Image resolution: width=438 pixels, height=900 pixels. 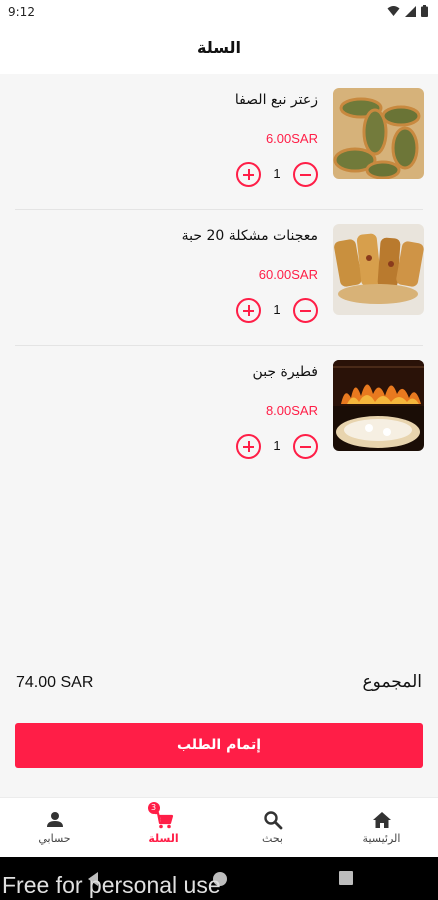 What do you see at coordinates (288, 274) in the screenshot?
I see `item-price: 60.00SAR` at bounding box center [288, 274].